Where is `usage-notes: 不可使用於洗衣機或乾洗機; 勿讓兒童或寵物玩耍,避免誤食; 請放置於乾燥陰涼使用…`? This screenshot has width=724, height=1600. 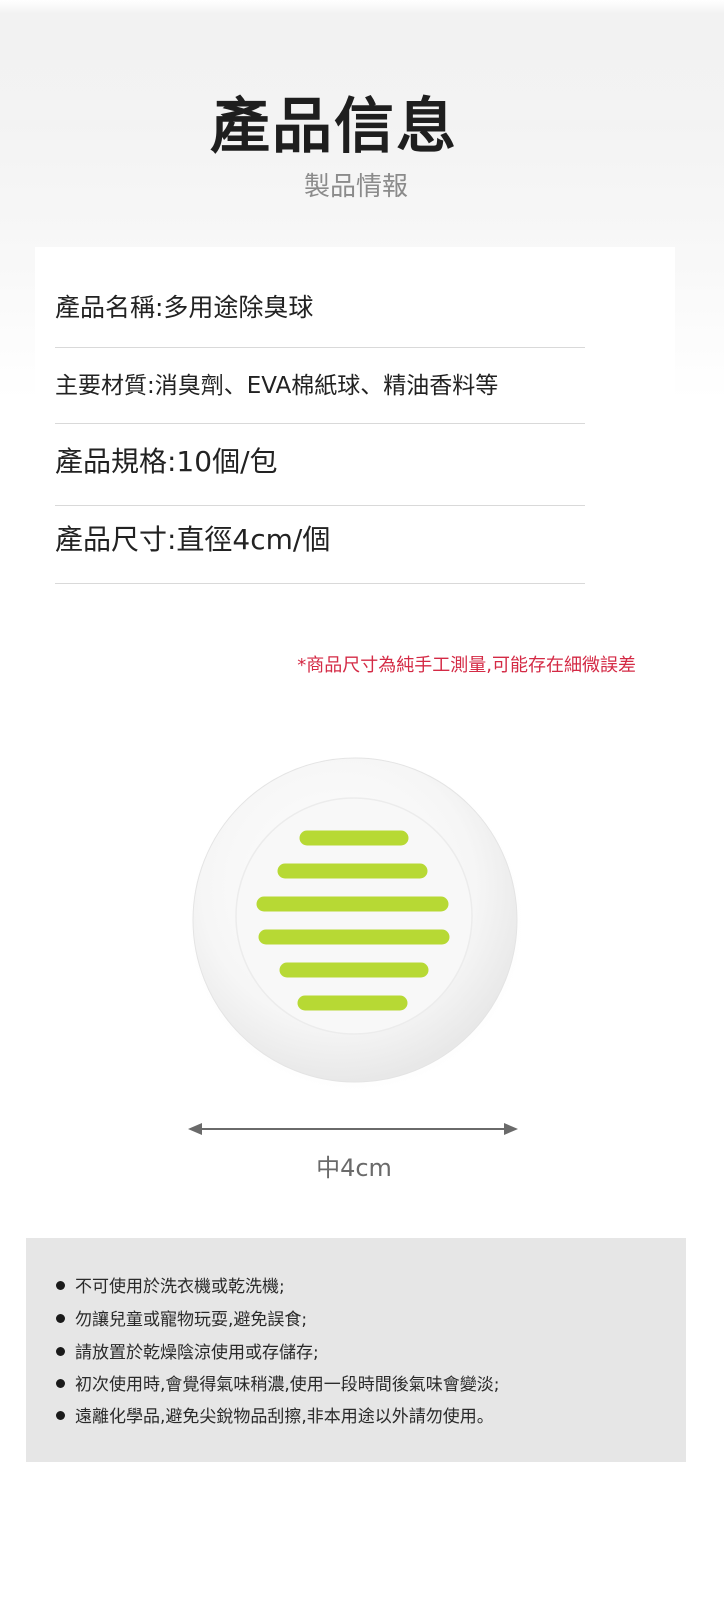 usage-notes: 不可使用於洗衣機或乾洗機; 勿讓兒童或寵物玩耍,避免誤食; 請放置於乾燥陰涼使用… is located at coordinates (356, 1350).